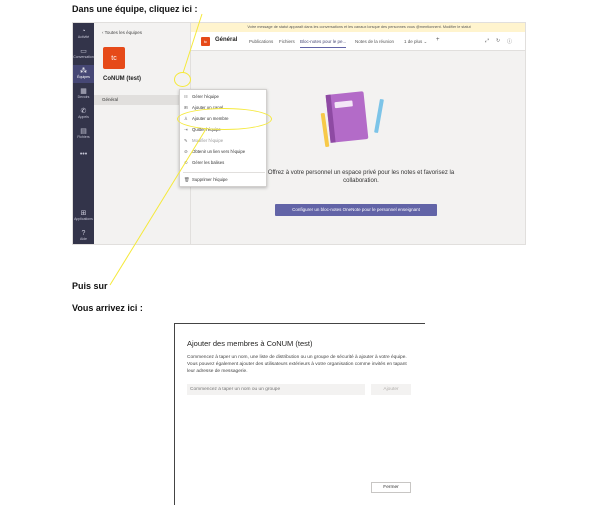  What do you see at coordinates (379, 116) in the screenshot?
I see `ruler-illustration` at bounding box center [379, 116].